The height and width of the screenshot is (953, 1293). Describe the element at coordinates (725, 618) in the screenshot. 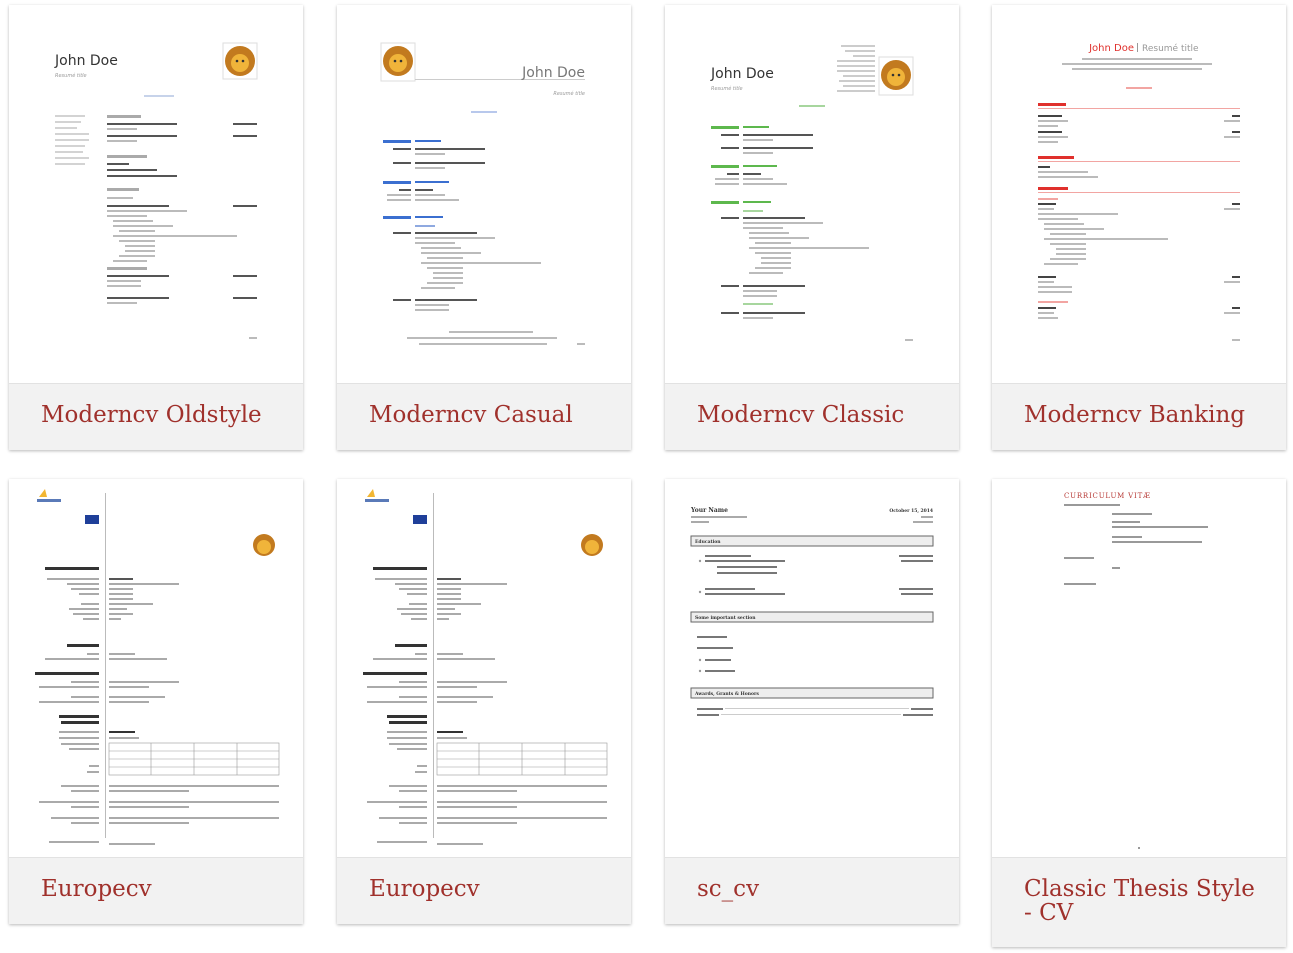

I see `preview-sc-section: Some important section` at that location.